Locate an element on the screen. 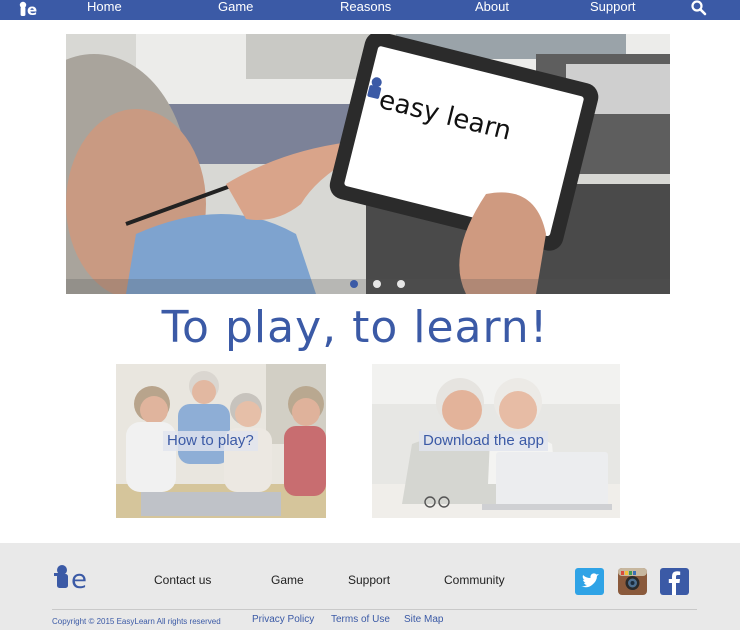 This screenshot has width=740, height=630. logo-letter: e is located at coordinates (32, 10).